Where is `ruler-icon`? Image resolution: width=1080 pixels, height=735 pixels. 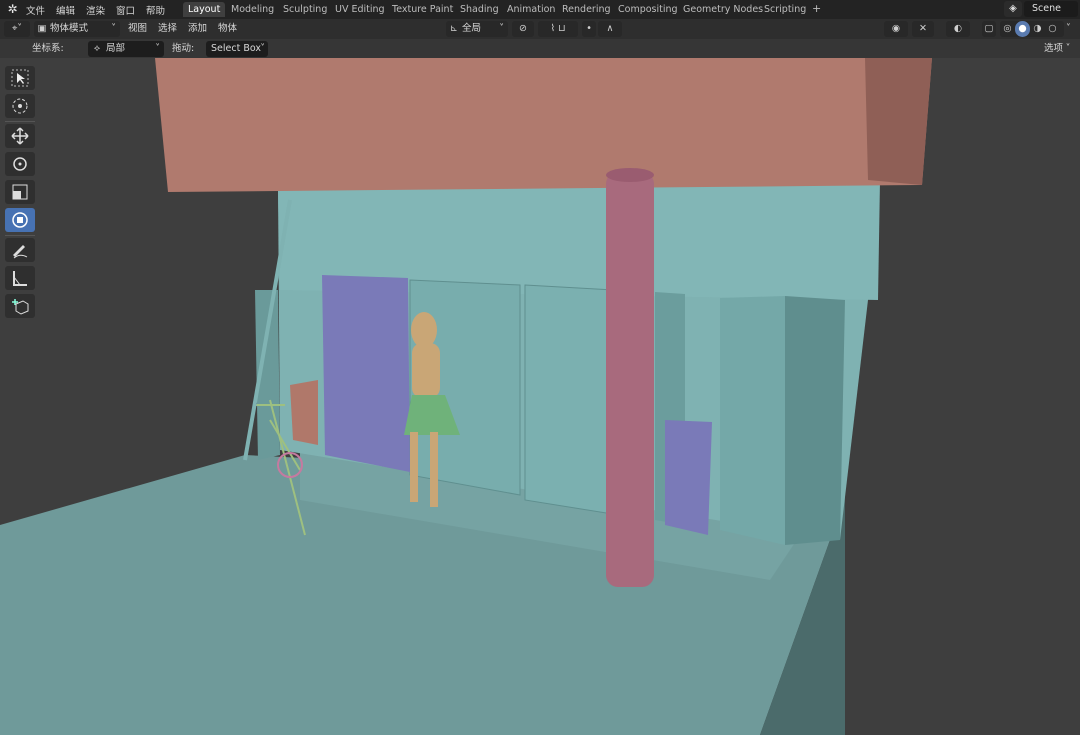
ruler-icon is located at coordinates (20, 278).